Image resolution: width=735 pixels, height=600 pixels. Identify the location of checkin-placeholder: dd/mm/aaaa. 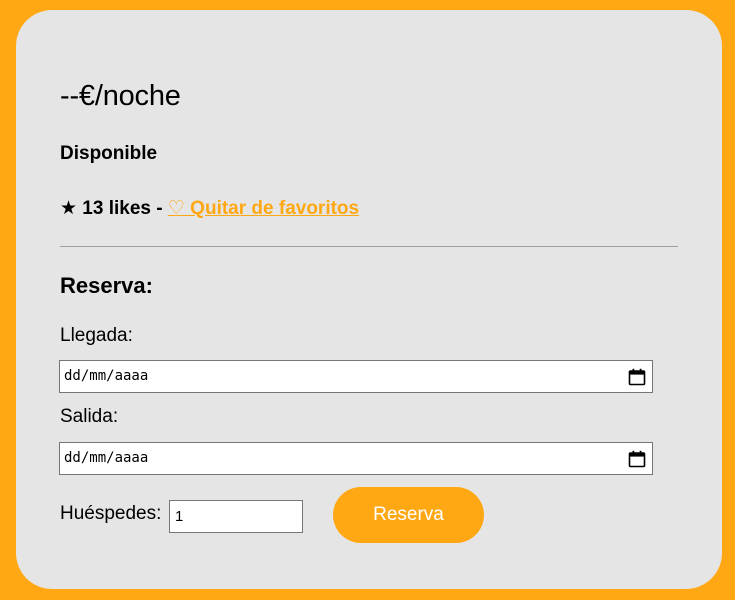
(106, 376).